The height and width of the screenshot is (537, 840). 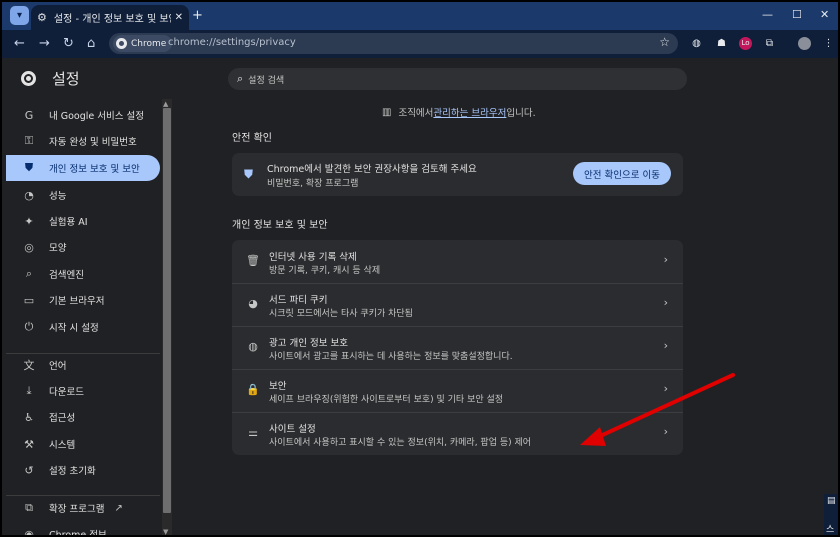 I want to click on sidebar-item-chrome: ◉ Chrome 정보, so click(x=83, y=529).